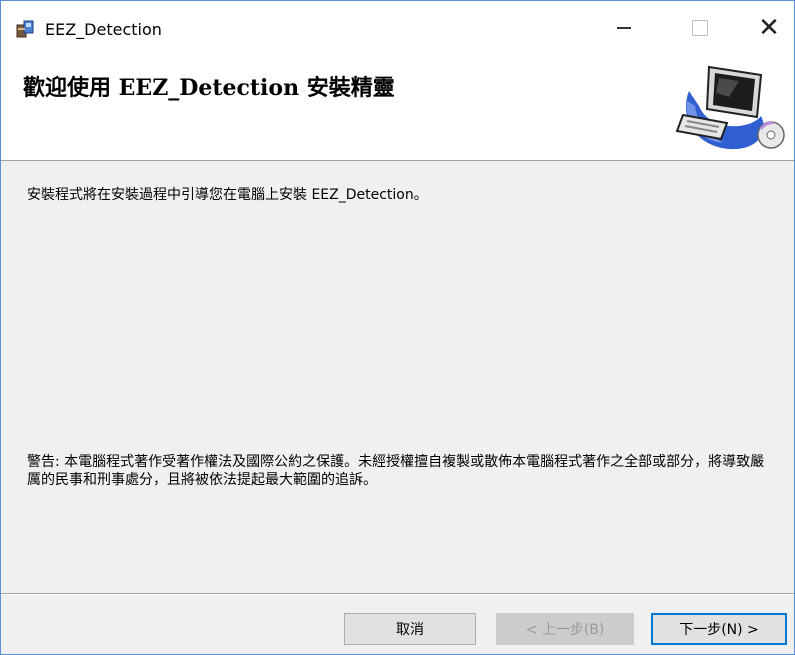 The width and height of the screenshot is (795, 655). I want to click on close-button: ✕, so click(769, 28).